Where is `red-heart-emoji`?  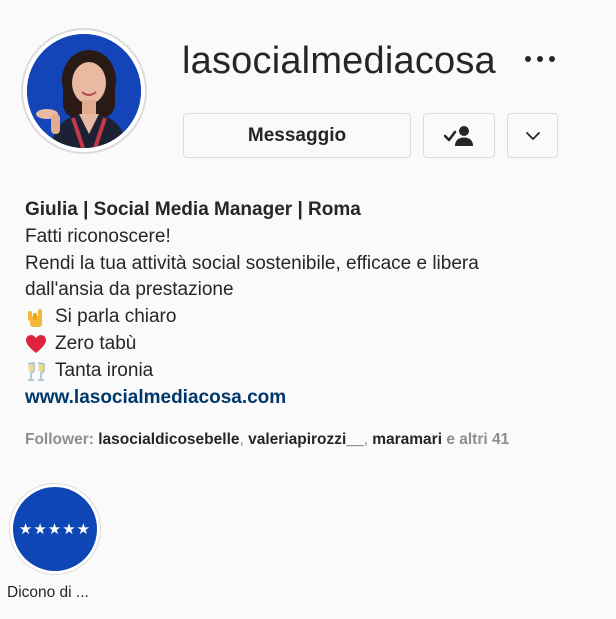
red-heart-emoji is located at coordinates (40, 344).